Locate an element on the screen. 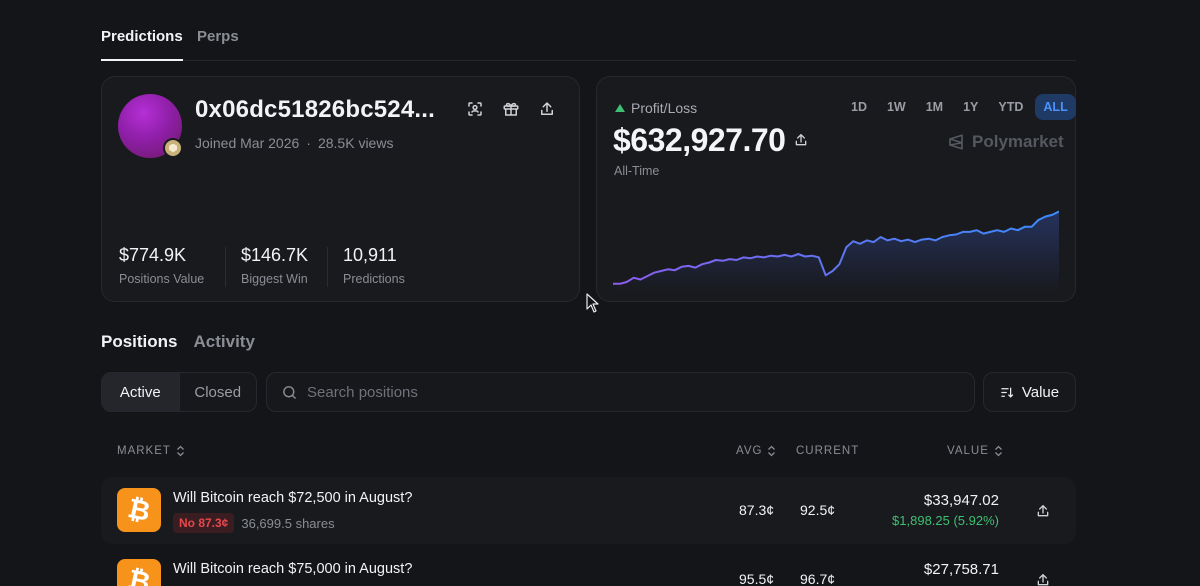  filter-active-button: Active is located at coordinates (141, 392).